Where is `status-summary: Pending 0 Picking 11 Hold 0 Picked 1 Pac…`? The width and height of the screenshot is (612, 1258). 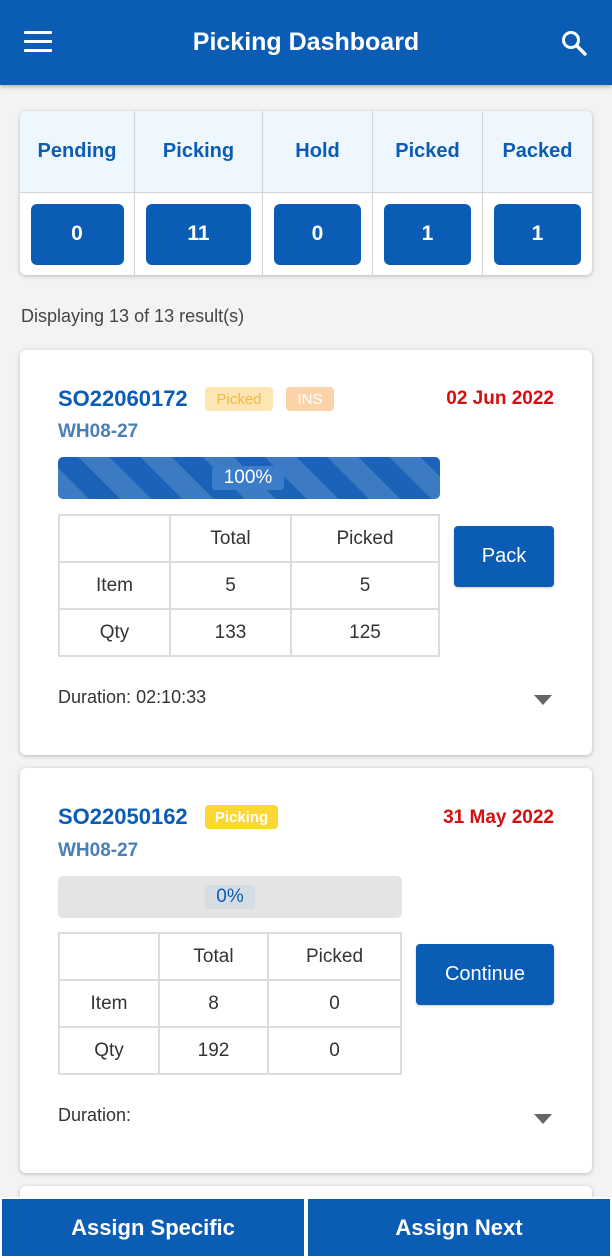 status-summary: Pending 0 Picking 11 Hold 0 Picked 1 Pac… is located at coordinates (306, 193).